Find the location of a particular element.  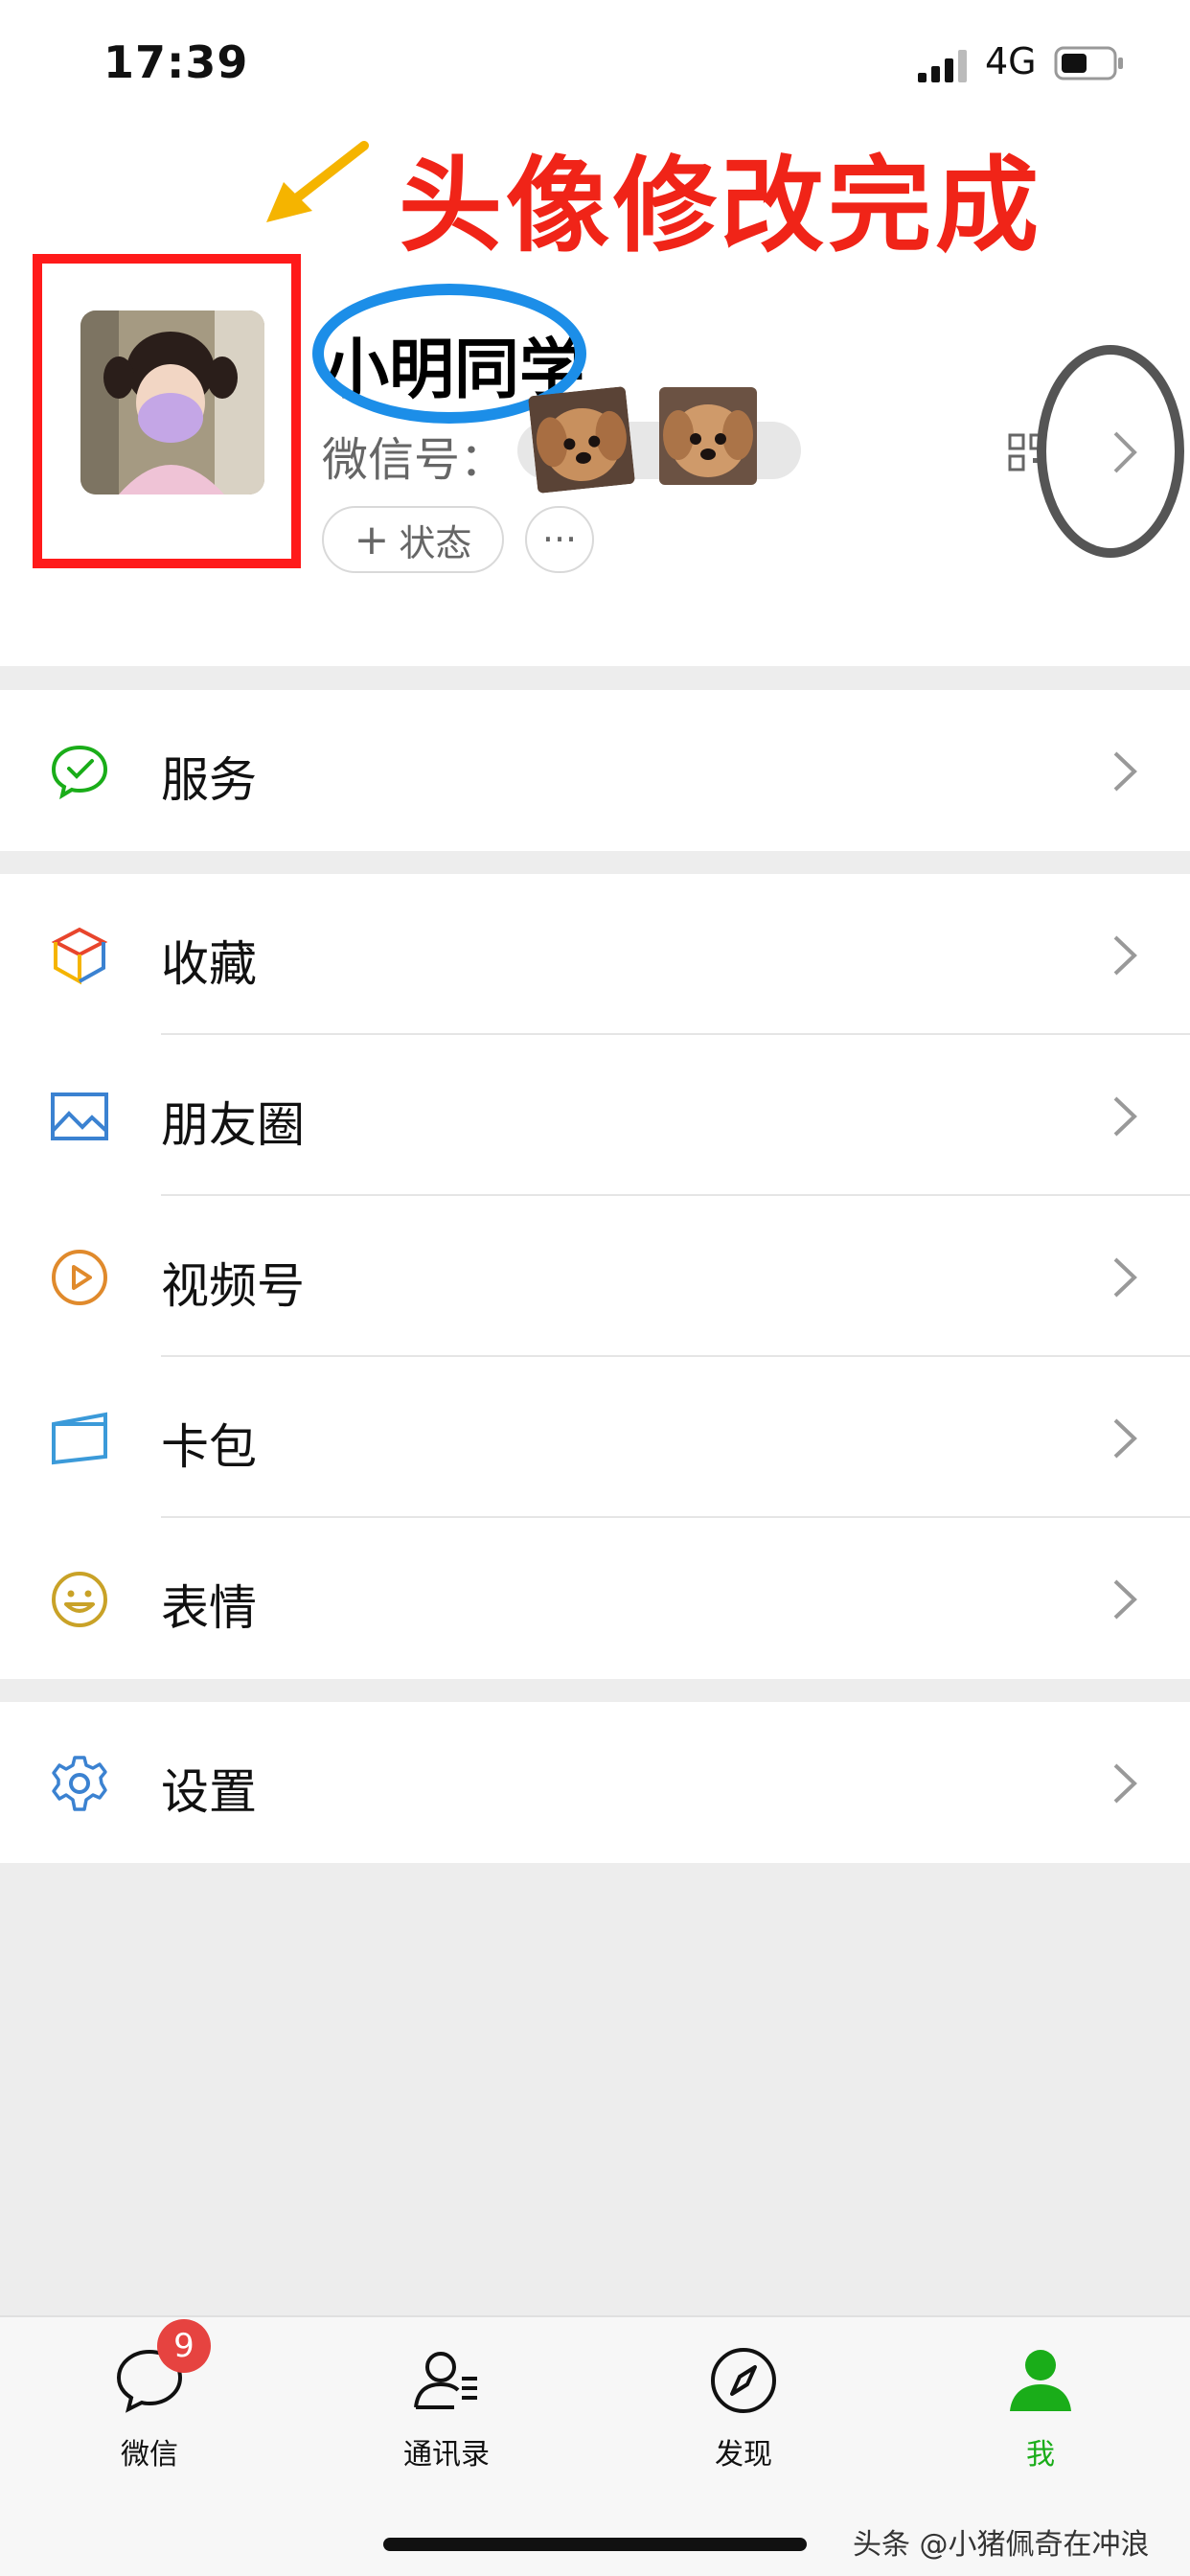

tab-discover: 发现 is located at coordinates (744, 2408).